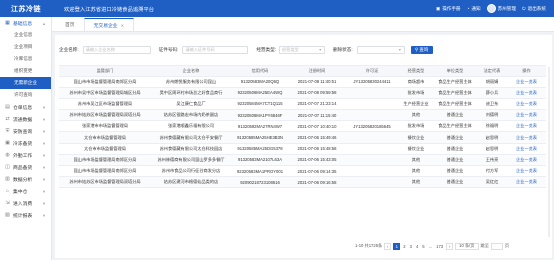  I want to click on top-actions: ▣ 操作手册 ◔ 通知 苏州管理 ⏻ 退出系统, so click(491, 8).